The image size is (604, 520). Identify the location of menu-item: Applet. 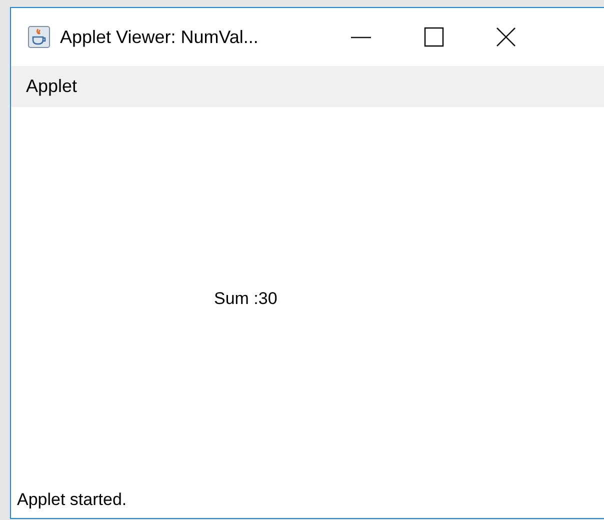
(52, 86).